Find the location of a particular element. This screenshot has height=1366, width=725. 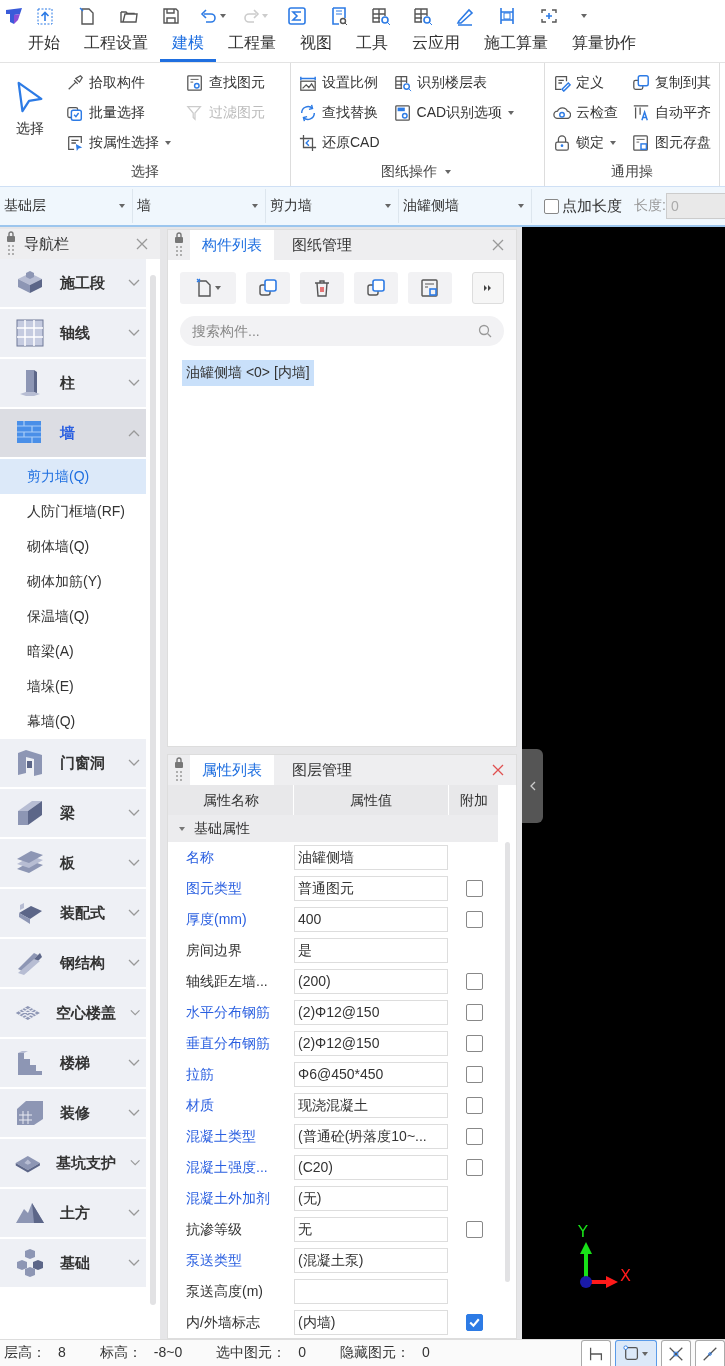

component-item: 油罐侧墙 <0> [内墙] is located at coordinates (248, 373).